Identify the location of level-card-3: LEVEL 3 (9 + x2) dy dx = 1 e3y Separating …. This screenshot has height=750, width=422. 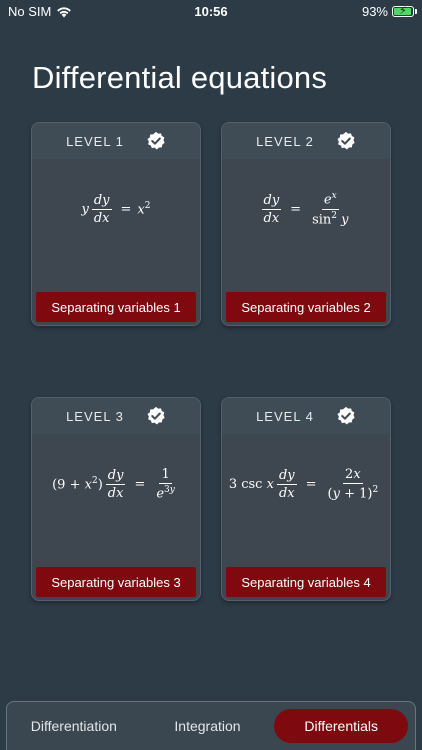
(116, 499).